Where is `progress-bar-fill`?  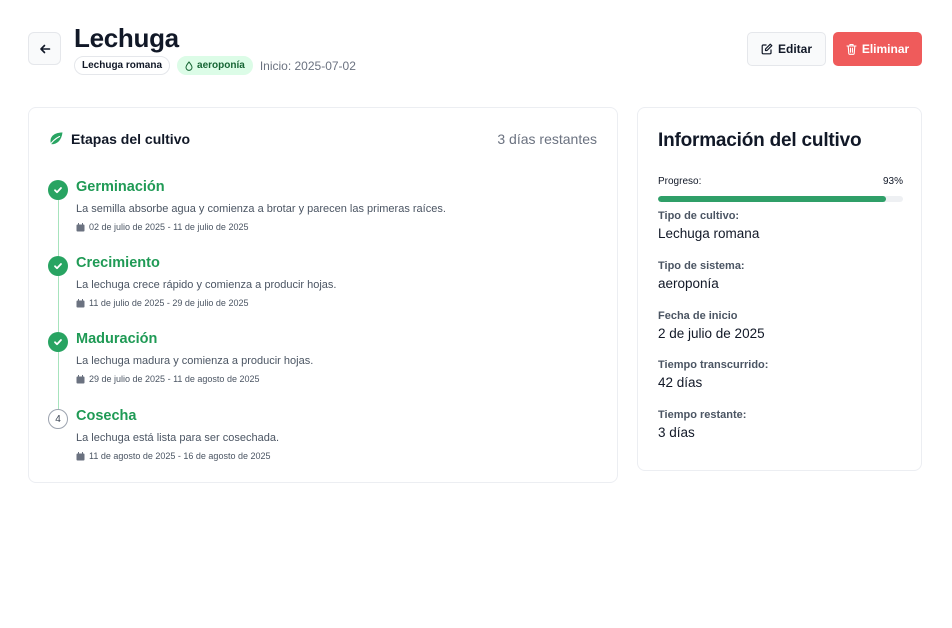 progress-bar-fill is located at coordinates (772, 199).